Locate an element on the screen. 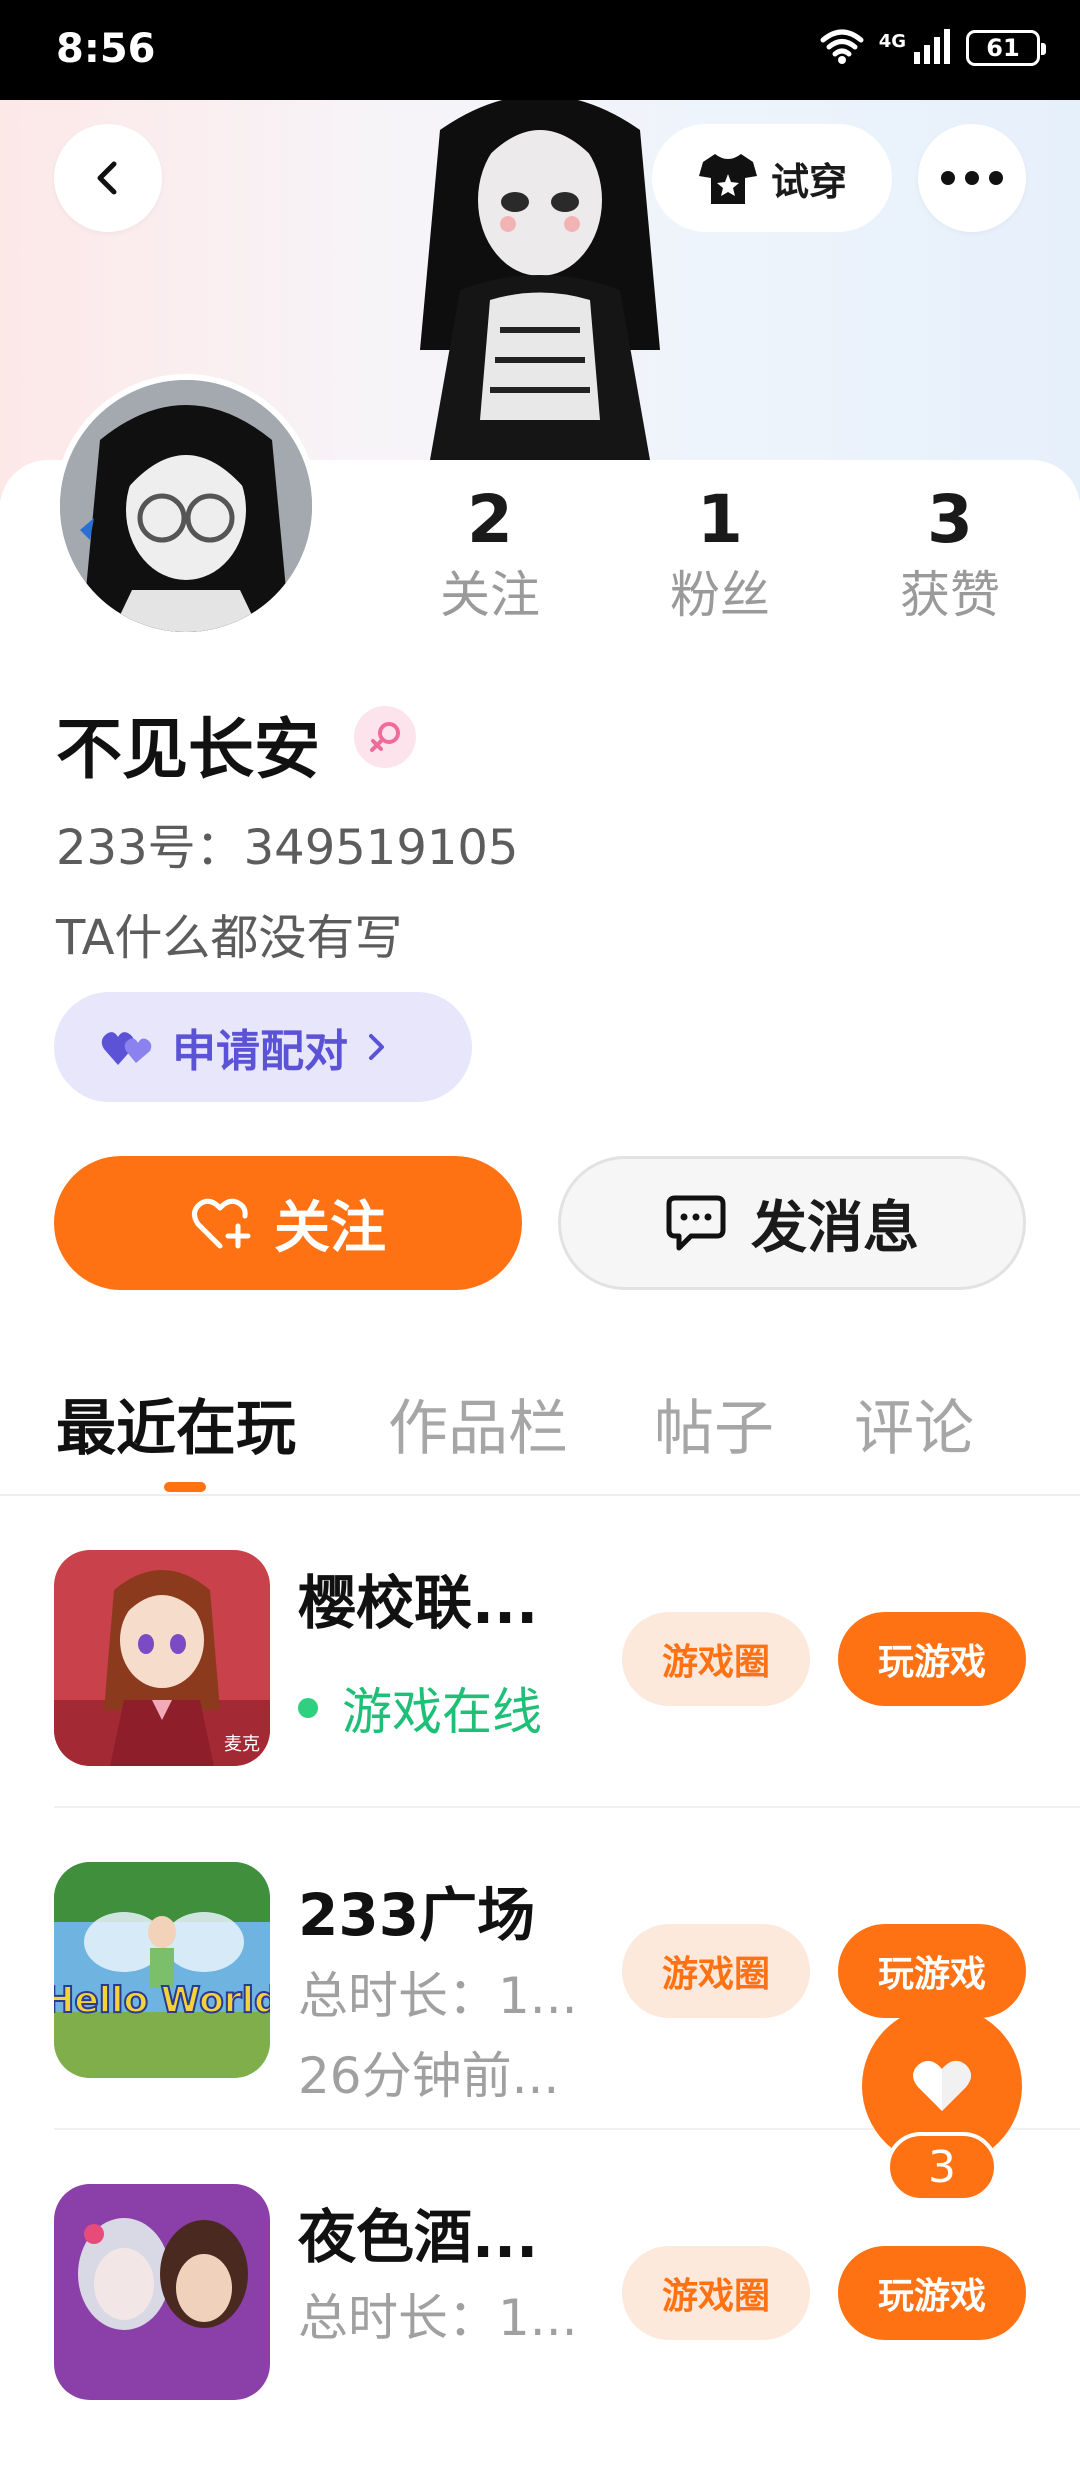  network-type: 4G is located at coordinates (892, 41).